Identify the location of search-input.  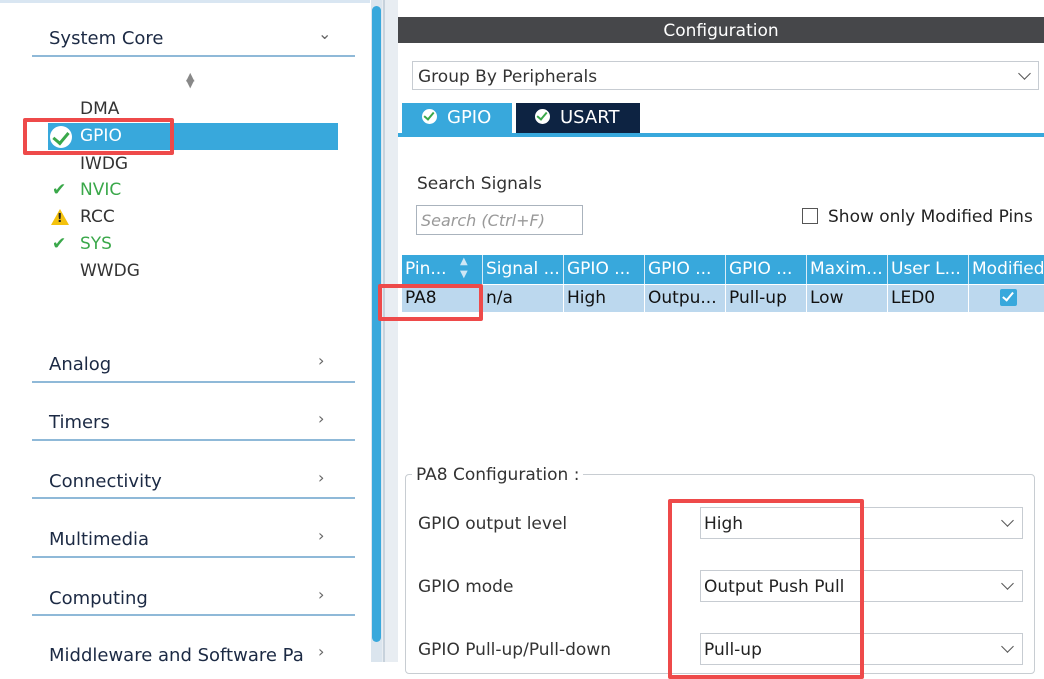
(499, 220).